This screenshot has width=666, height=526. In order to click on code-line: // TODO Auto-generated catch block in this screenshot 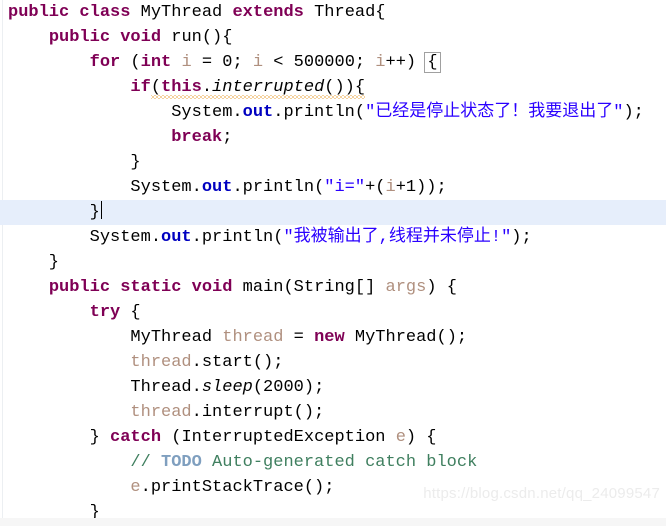, I will do `click(333, 462)`.